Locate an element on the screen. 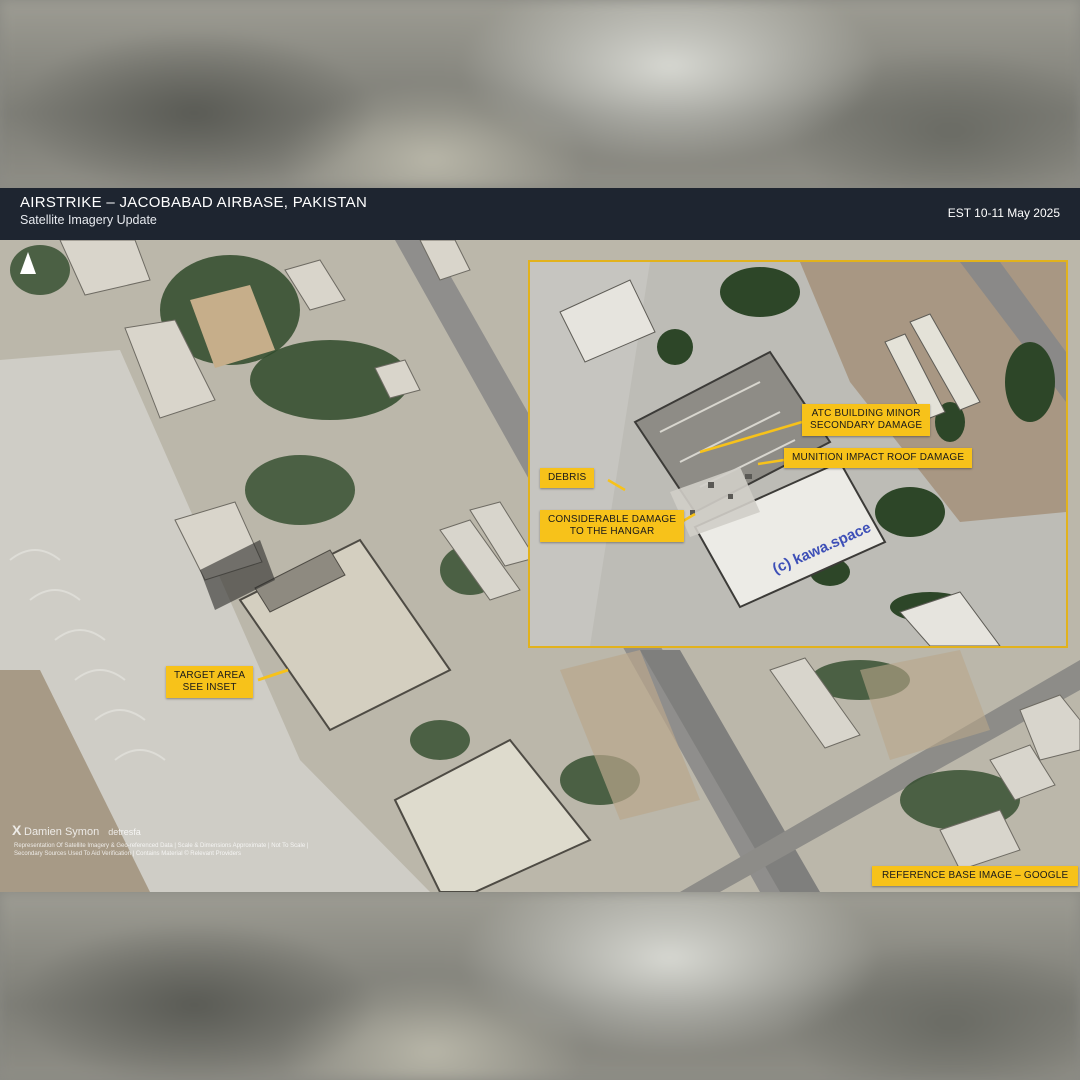 The width and height of the screenshot is (1080, 1080). author-credit: Damien Symon detresfa is located at coordinates (82, 832).